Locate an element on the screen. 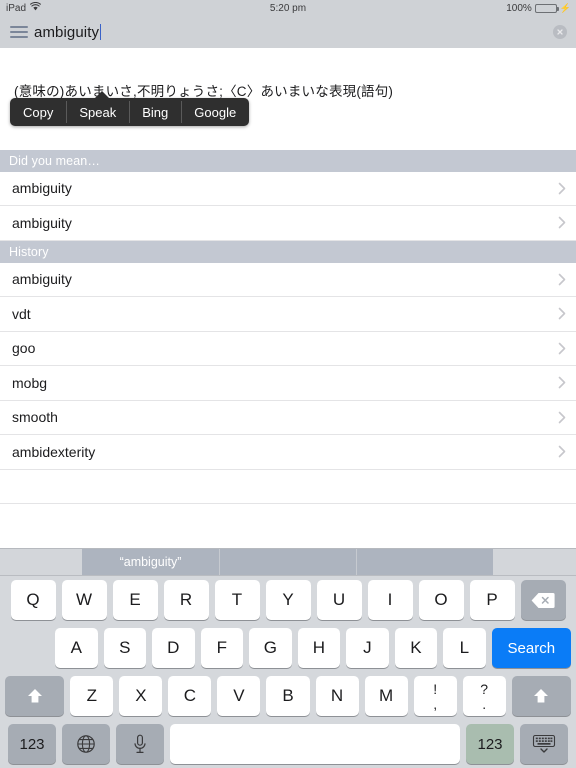  search-input-value: ambiguity is located at coordinates (67, 32).